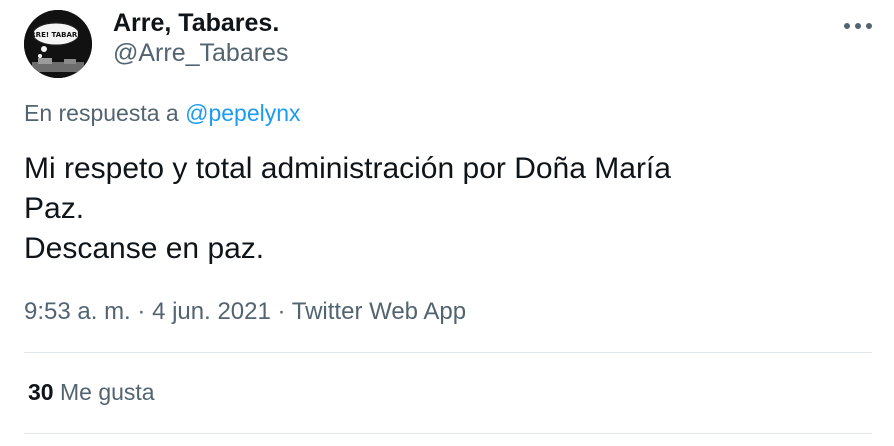 This screenshot has height=446, width=894. What do you see at coordinates (77, 311) in the screenshot?
I see `tweet-time: 9:53 a. m.` at bounding box center [77, 311].